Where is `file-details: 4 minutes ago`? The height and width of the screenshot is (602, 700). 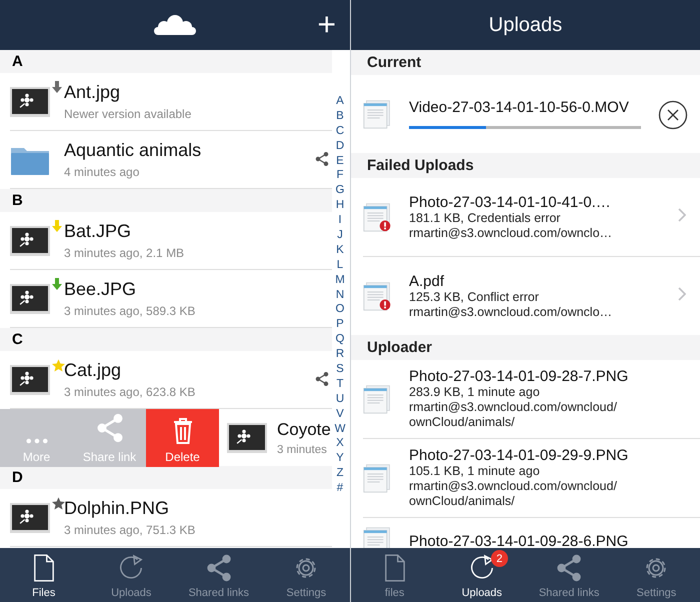
file-details: 4 minutes ago is located at coordinates (102, 172).